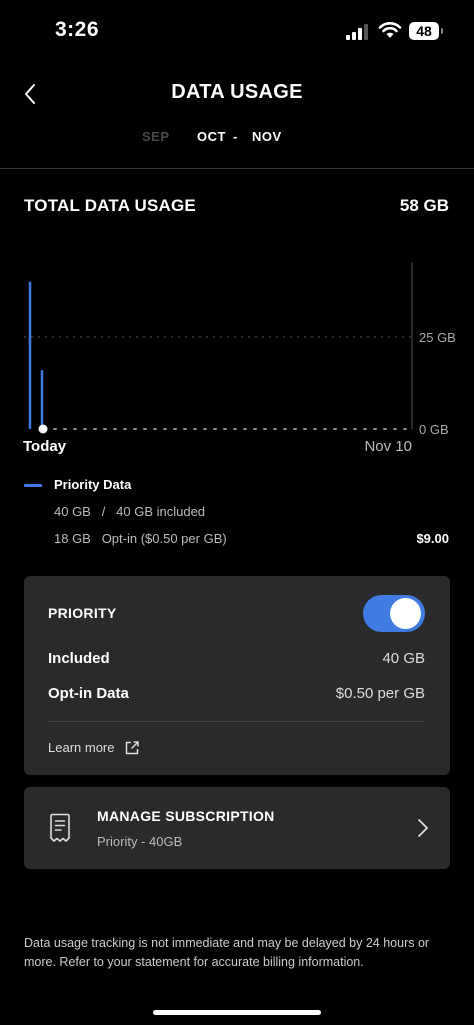 The width and height of the screenshot is (474, 1025). Describe the element at coordinates (236, 721) in the screenshot. I see `card-divider` at that location.